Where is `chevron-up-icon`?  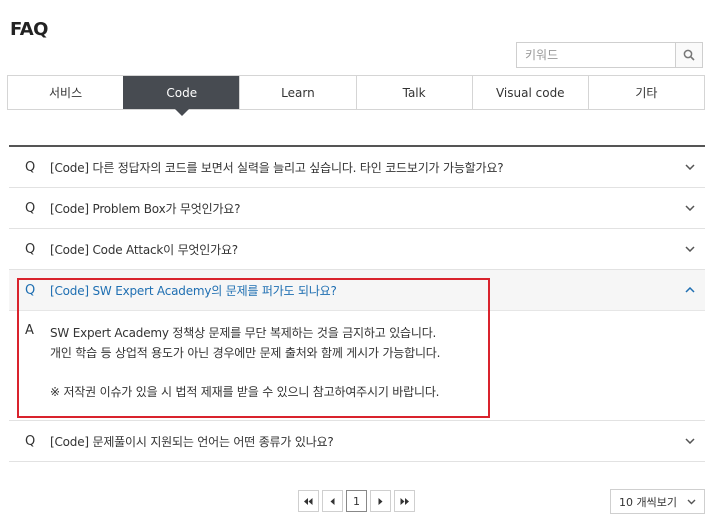
chevron-up-icon is located at coordinates (690, 290).